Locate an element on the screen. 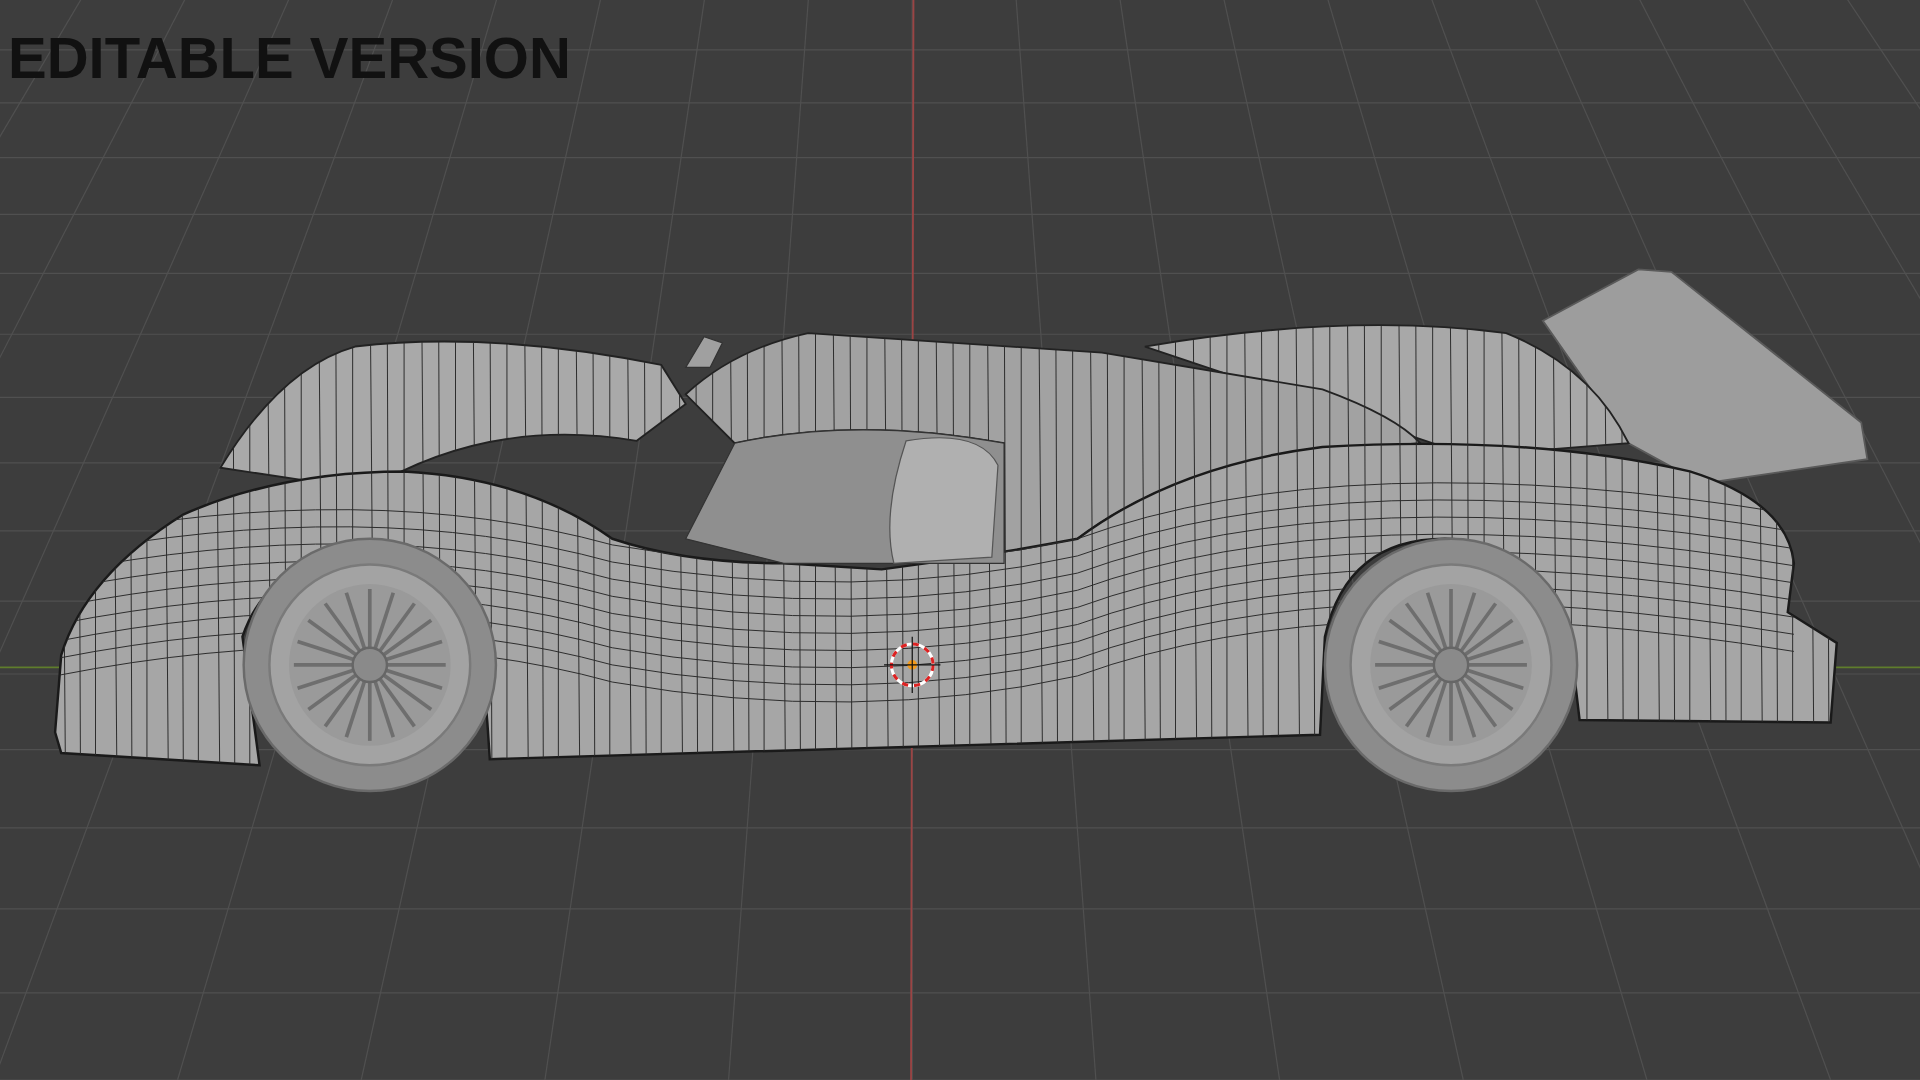  overlay-caption: EDITABLE VERSION is located at coordinates (289, 58).